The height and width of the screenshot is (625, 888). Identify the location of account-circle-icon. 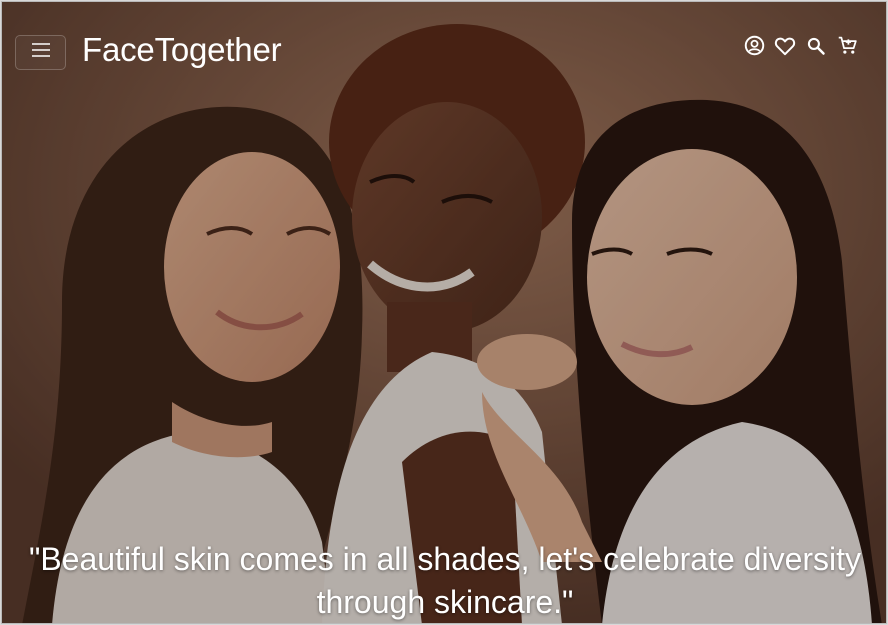
(754, 48).